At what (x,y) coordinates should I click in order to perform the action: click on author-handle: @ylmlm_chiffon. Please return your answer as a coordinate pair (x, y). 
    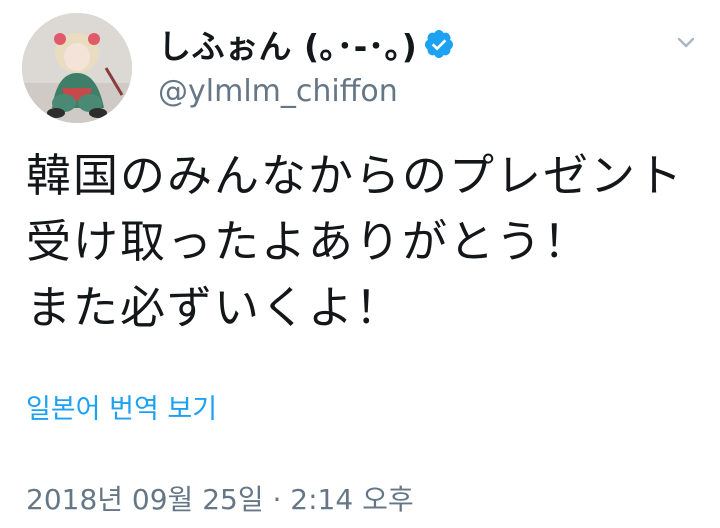
    Looking at the image, I should click on (278, 91).